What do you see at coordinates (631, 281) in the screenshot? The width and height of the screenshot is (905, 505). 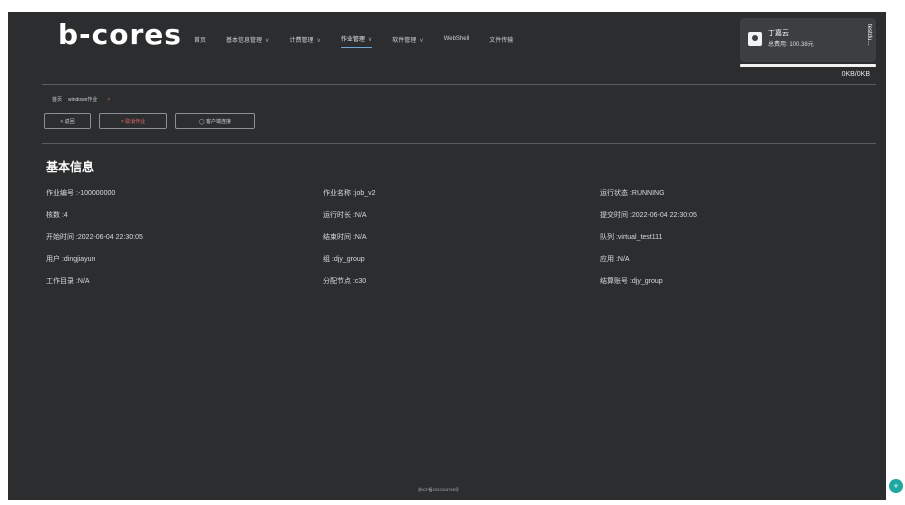 I see `info-billing-account: 结算账号 :djy_group` at bounding box center [631, 281].